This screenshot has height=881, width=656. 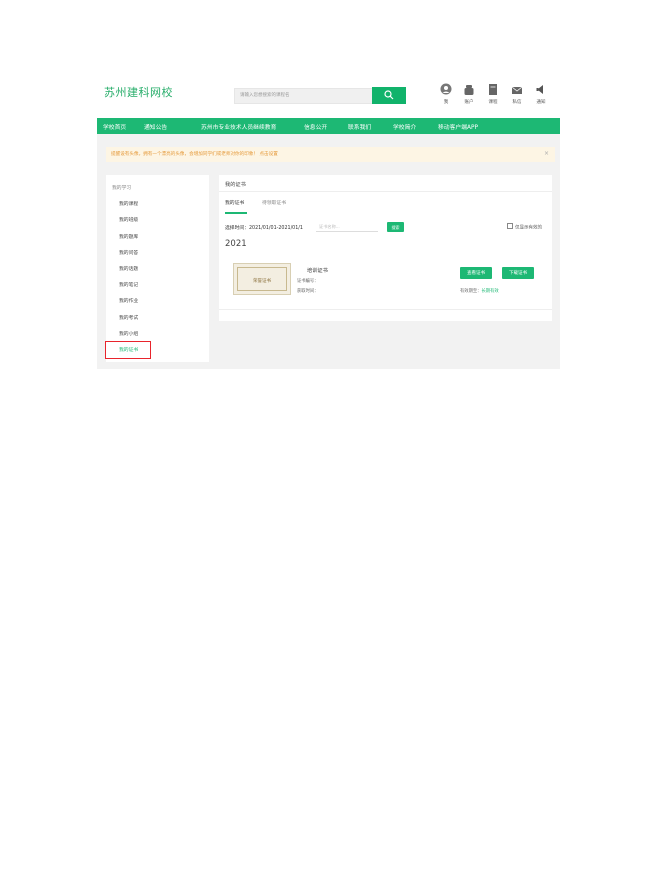 I want to click on only-valid-label: 仅显示有效的, so click(x=528, y=228).